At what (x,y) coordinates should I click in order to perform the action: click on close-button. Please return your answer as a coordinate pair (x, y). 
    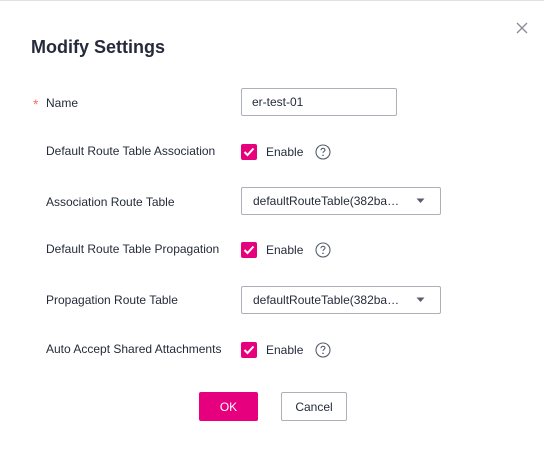
    Looking at the image, I should click on (522, 28).